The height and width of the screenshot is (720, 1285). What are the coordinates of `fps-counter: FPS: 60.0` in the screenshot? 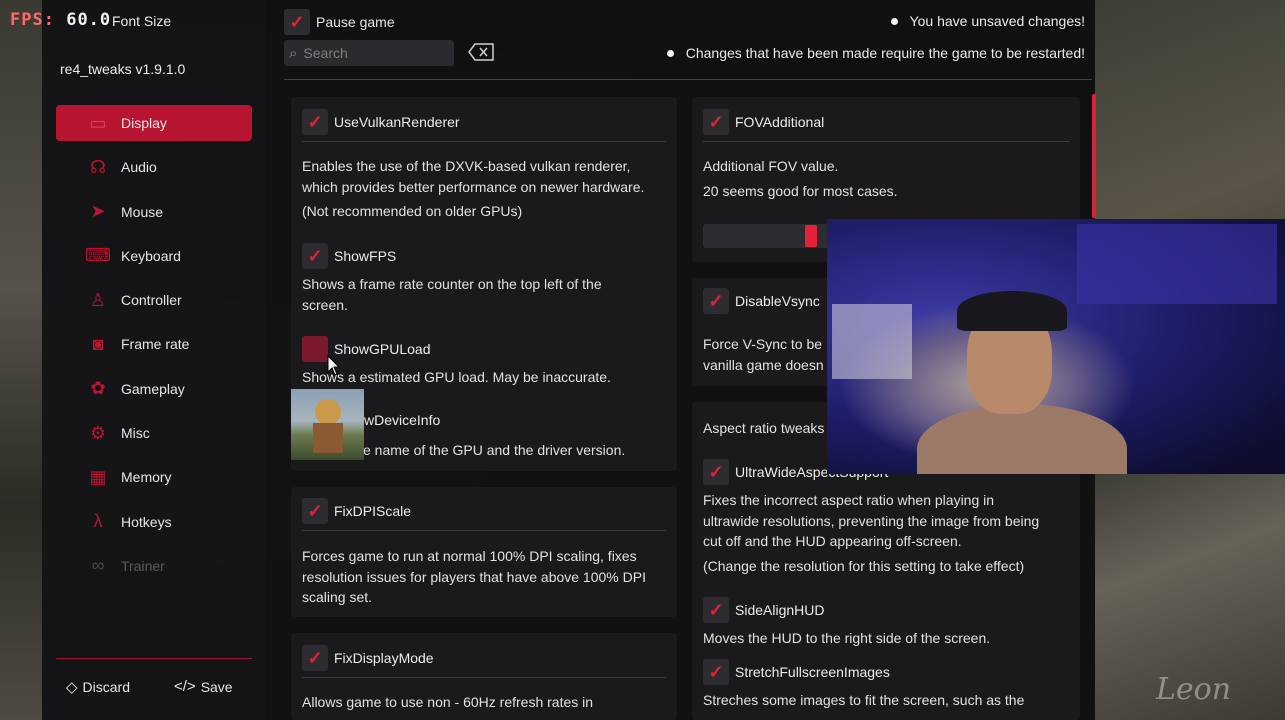 It's located at (60, 20).